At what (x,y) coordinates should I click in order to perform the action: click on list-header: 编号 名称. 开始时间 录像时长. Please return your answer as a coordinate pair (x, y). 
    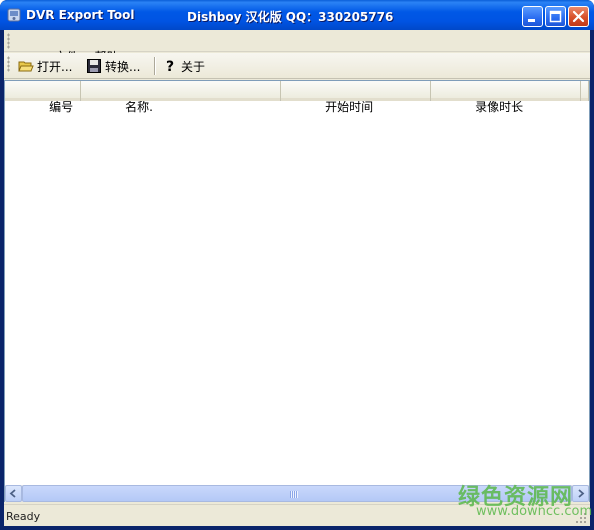
    Looking at the image, I should click on (297, 97).